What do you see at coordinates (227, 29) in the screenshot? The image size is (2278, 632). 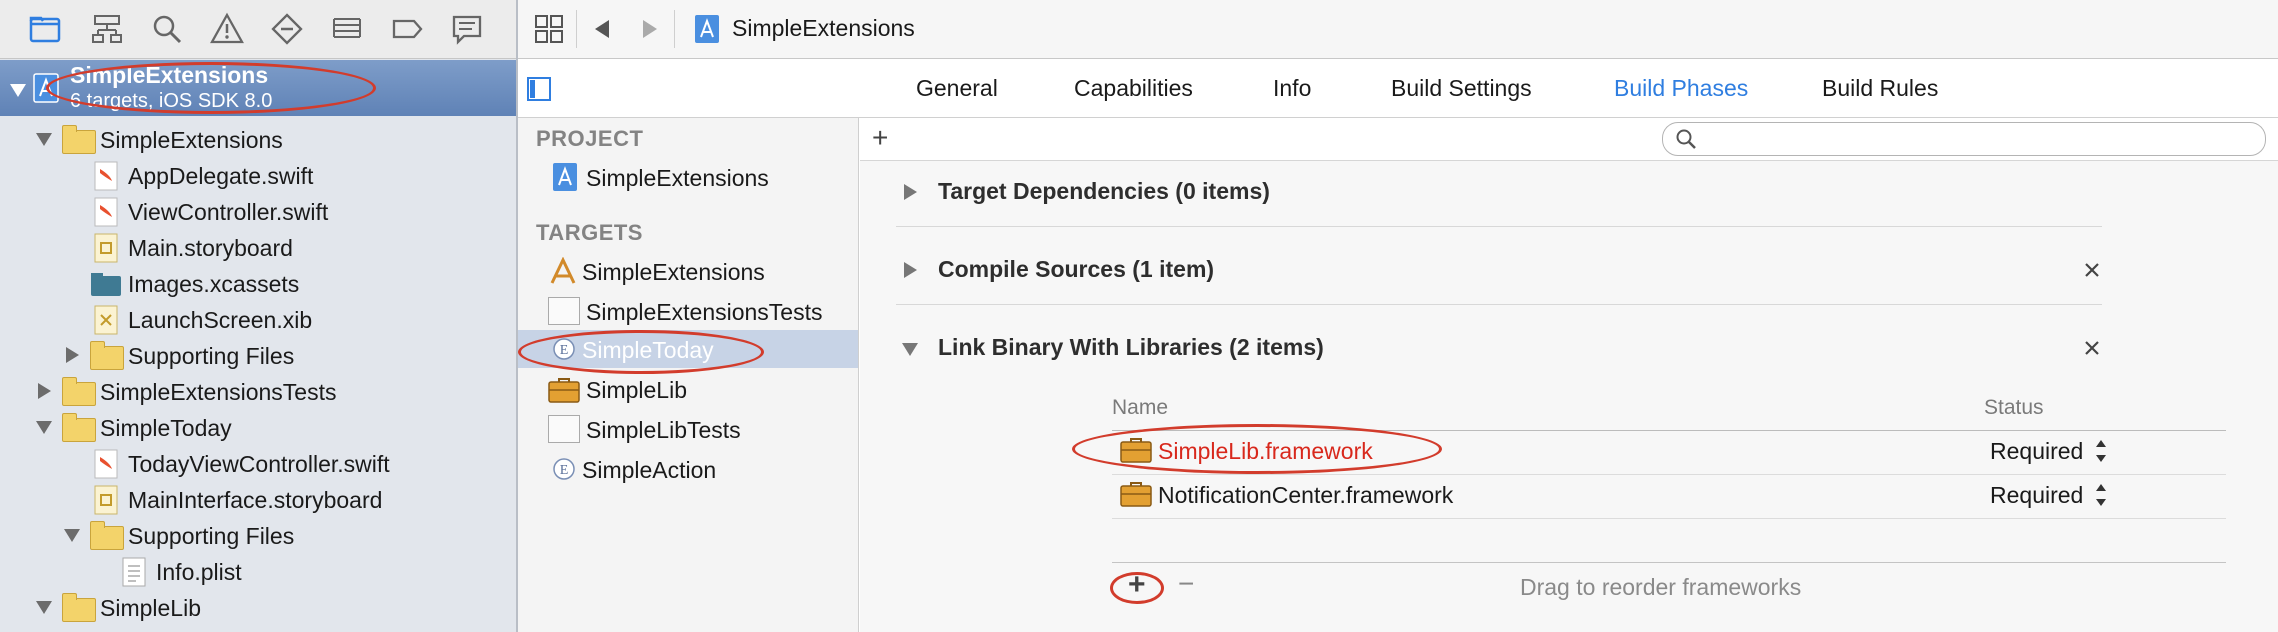 I see `warning-icon` at bounding box center [227, 29].